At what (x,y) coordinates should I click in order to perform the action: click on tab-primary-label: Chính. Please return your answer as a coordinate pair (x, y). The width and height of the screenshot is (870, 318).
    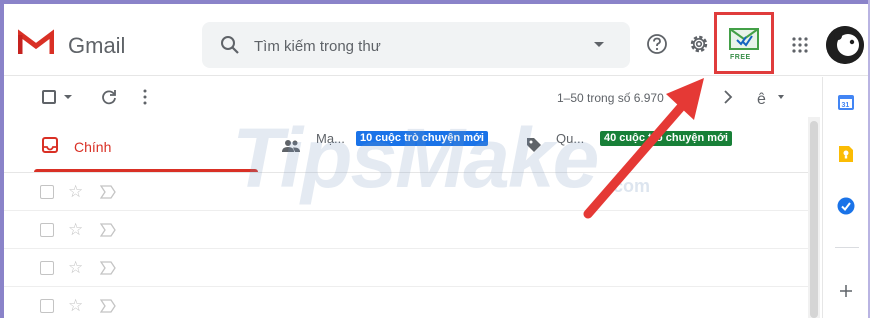
    Looking at the image, I should click on (93, 147).